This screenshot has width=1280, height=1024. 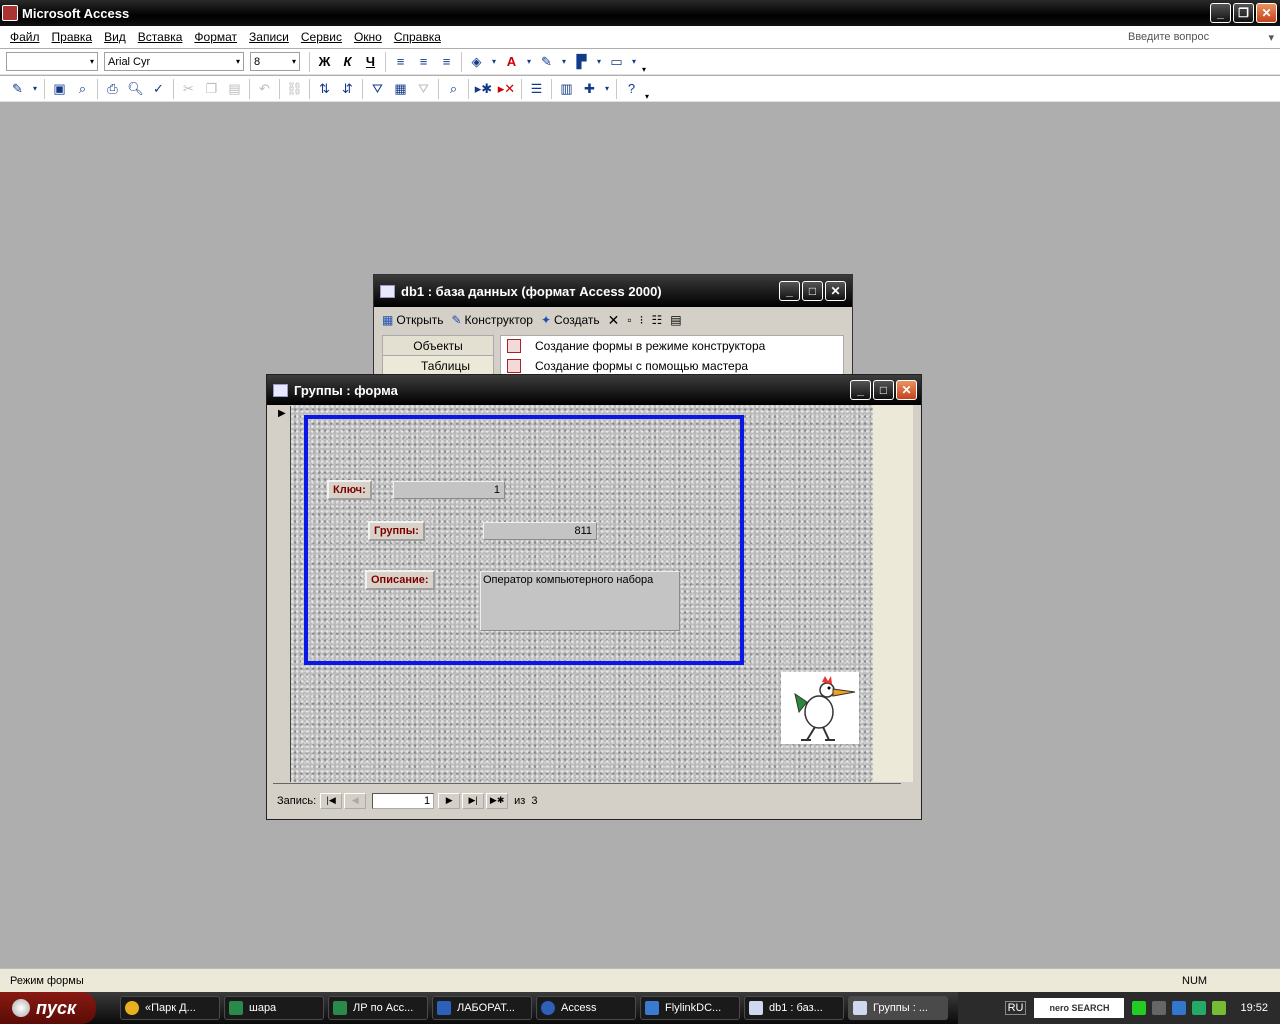 What do you see at coordinates (483, 89) in the screenshot?
I see `new-record-icon: ▸✱` at bounding box center [483, 89].